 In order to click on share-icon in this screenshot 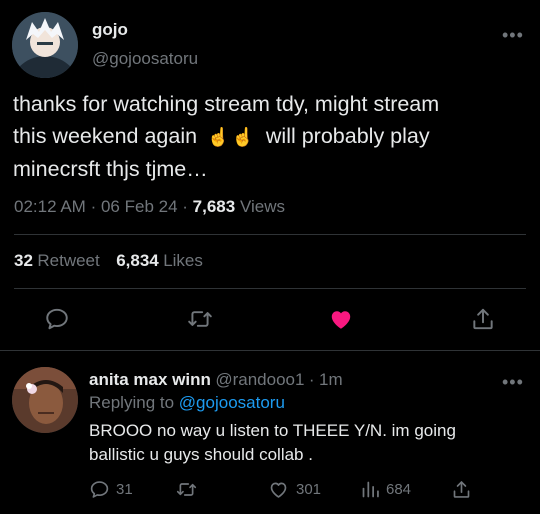, I will do `click(483, 319)`.